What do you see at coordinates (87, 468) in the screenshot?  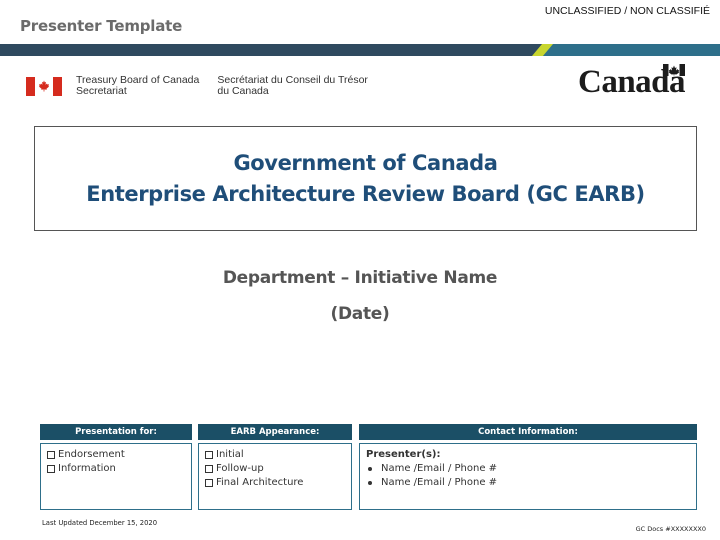 I see `checkbox-label: Information` at bounding box center [87, 468].